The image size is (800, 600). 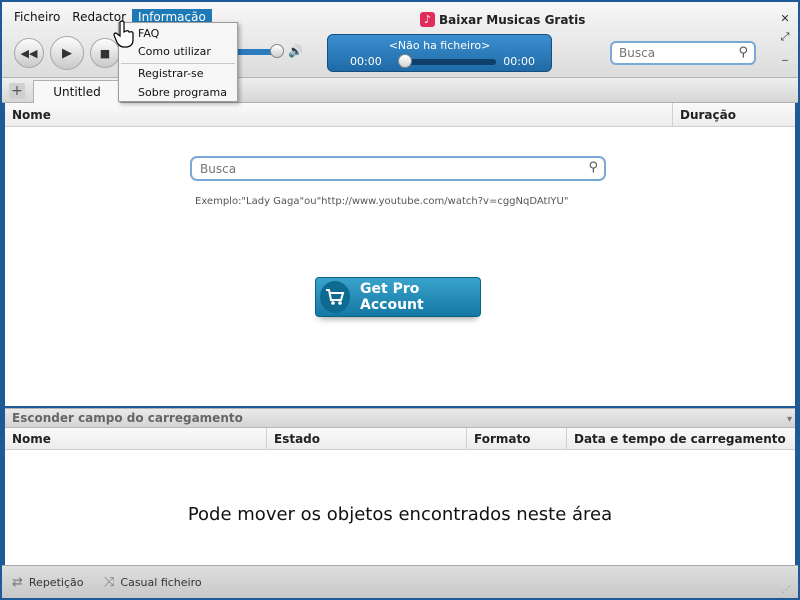 What do you see at coordinates (182, 92) in the screenshot?
I see `menu-item-sobre-programa: Sobre programa` at bounding box center [182, 92].